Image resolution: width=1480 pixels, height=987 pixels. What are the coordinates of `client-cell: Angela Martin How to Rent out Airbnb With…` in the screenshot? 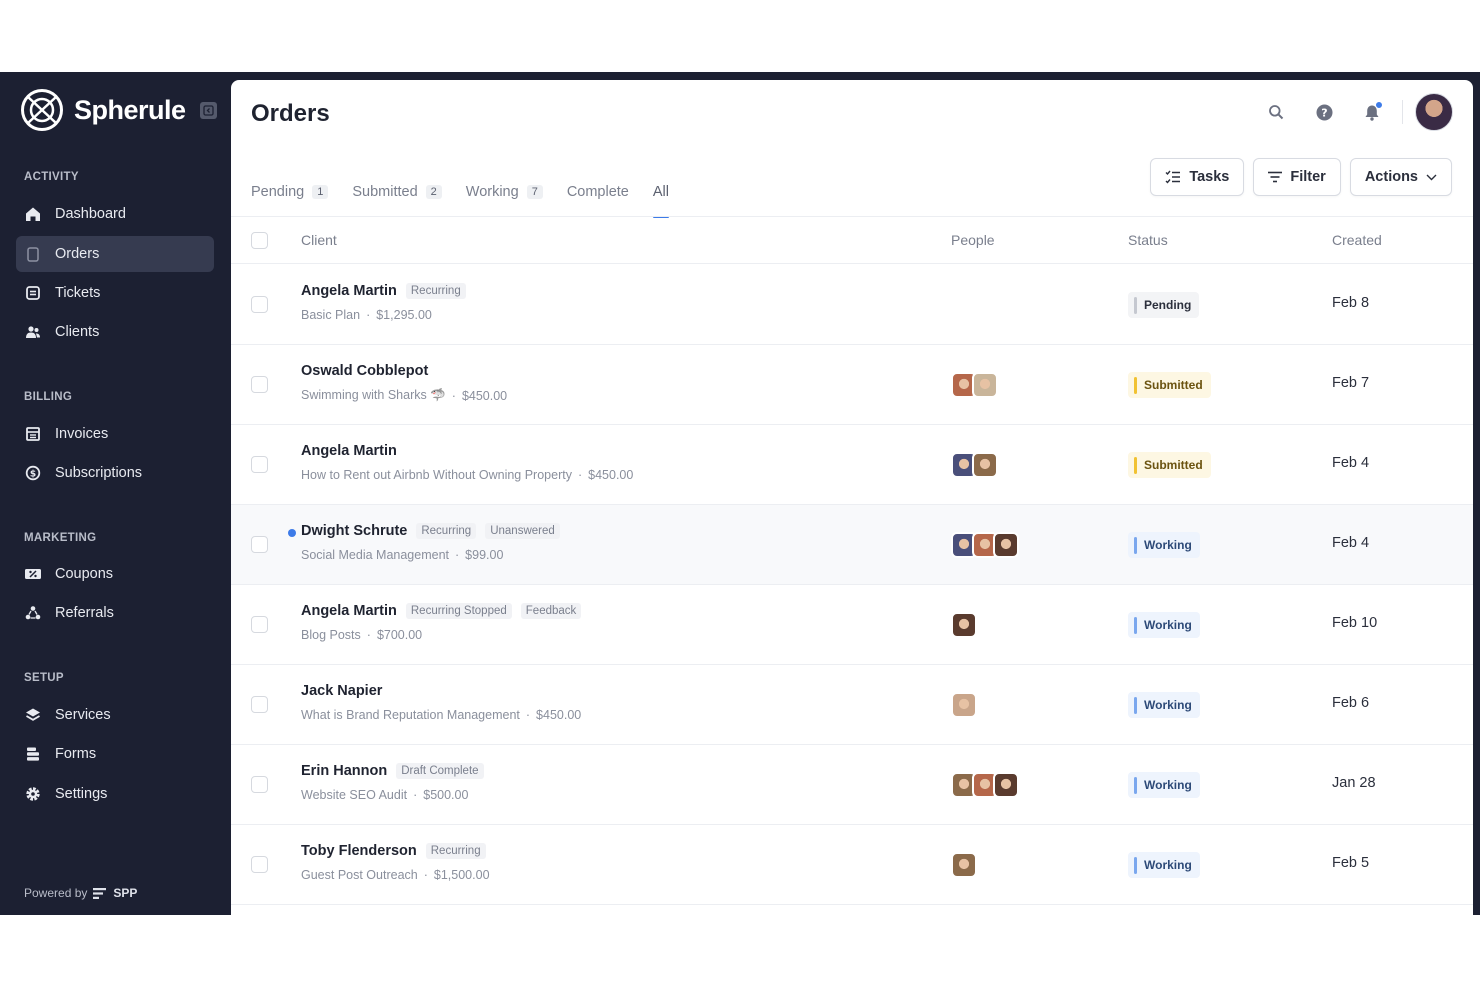 It's located at (467, 462).